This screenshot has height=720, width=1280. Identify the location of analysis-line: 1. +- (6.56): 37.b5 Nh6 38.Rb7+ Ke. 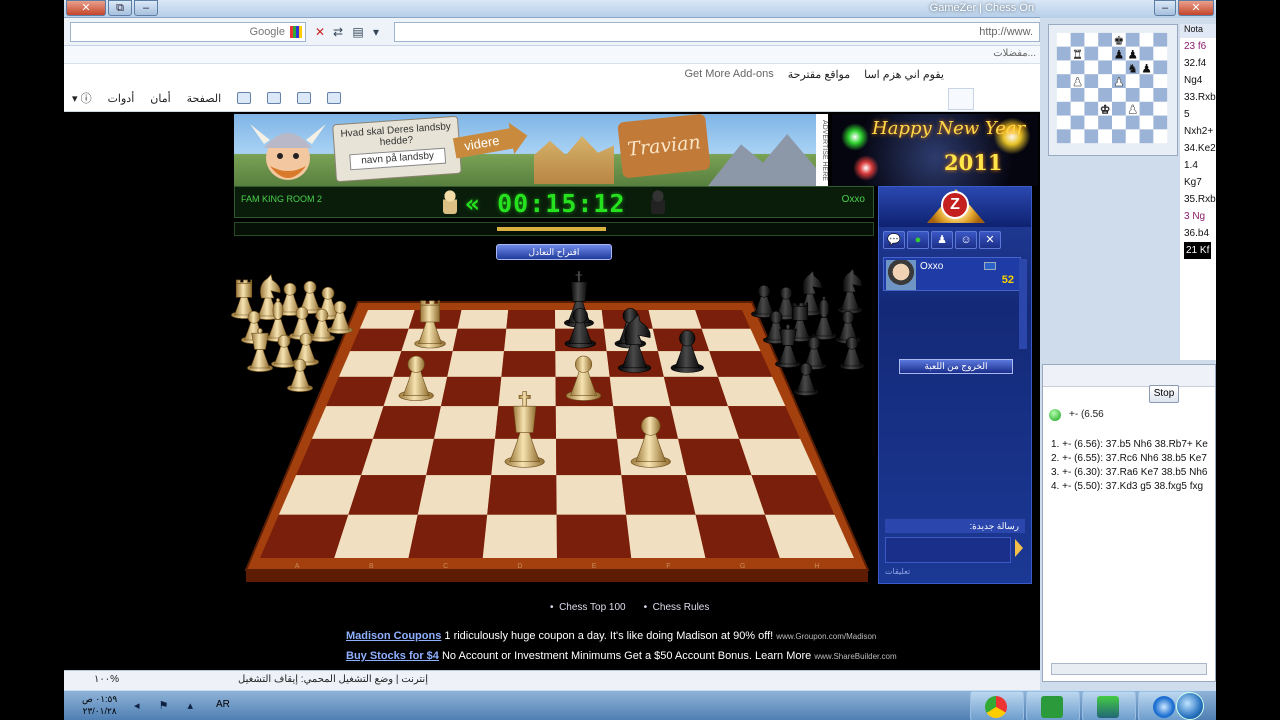
(1129, 444).